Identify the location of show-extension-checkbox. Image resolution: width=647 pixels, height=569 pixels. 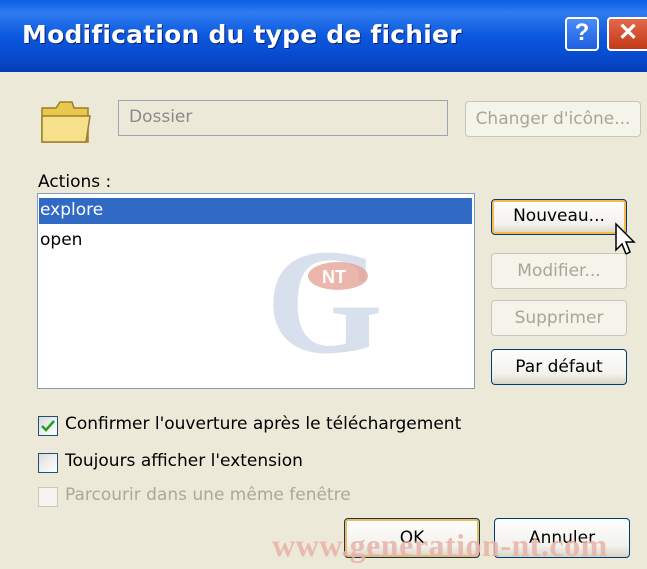
(48, 463).